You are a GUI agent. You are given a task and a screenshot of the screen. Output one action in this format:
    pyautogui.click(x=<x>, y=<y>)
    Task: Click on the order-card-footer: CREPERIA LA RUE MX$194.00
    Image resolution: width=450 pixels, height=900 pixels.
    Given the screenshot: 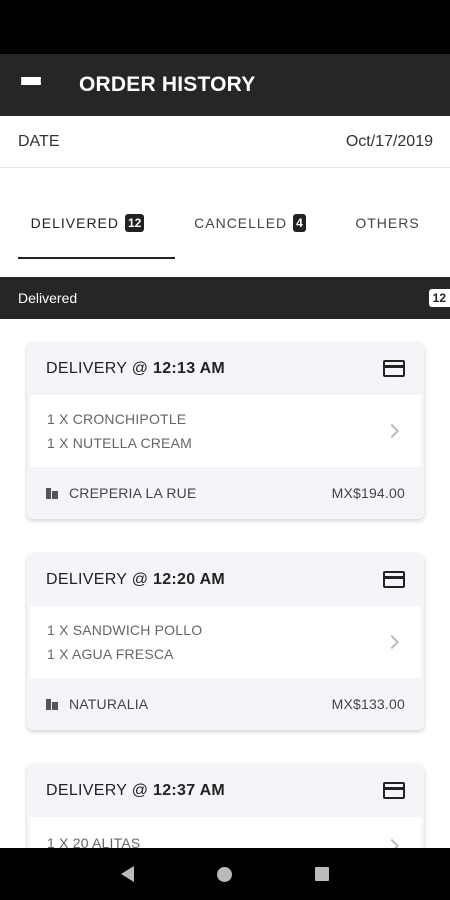 What is the action you would take?
    pyautogui.click(x=225, y=493)
    